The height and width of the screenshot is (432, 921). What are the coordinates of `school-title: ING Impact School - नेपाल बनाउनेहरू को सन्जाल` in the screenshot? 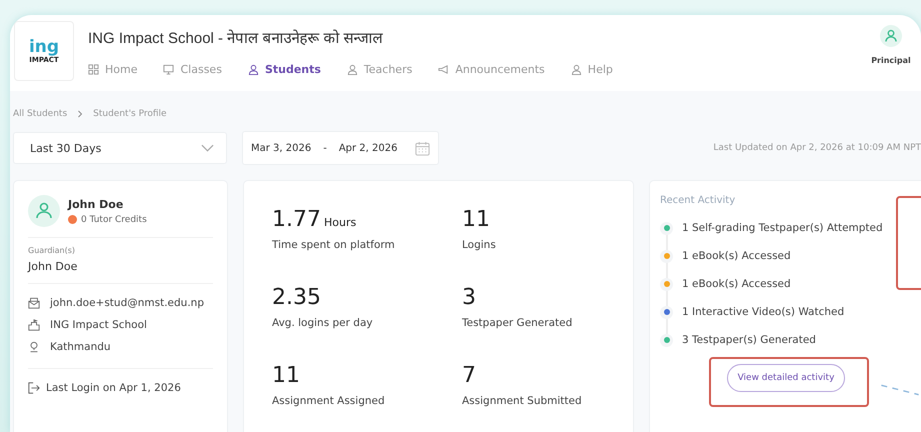 It's located at (236, 37).